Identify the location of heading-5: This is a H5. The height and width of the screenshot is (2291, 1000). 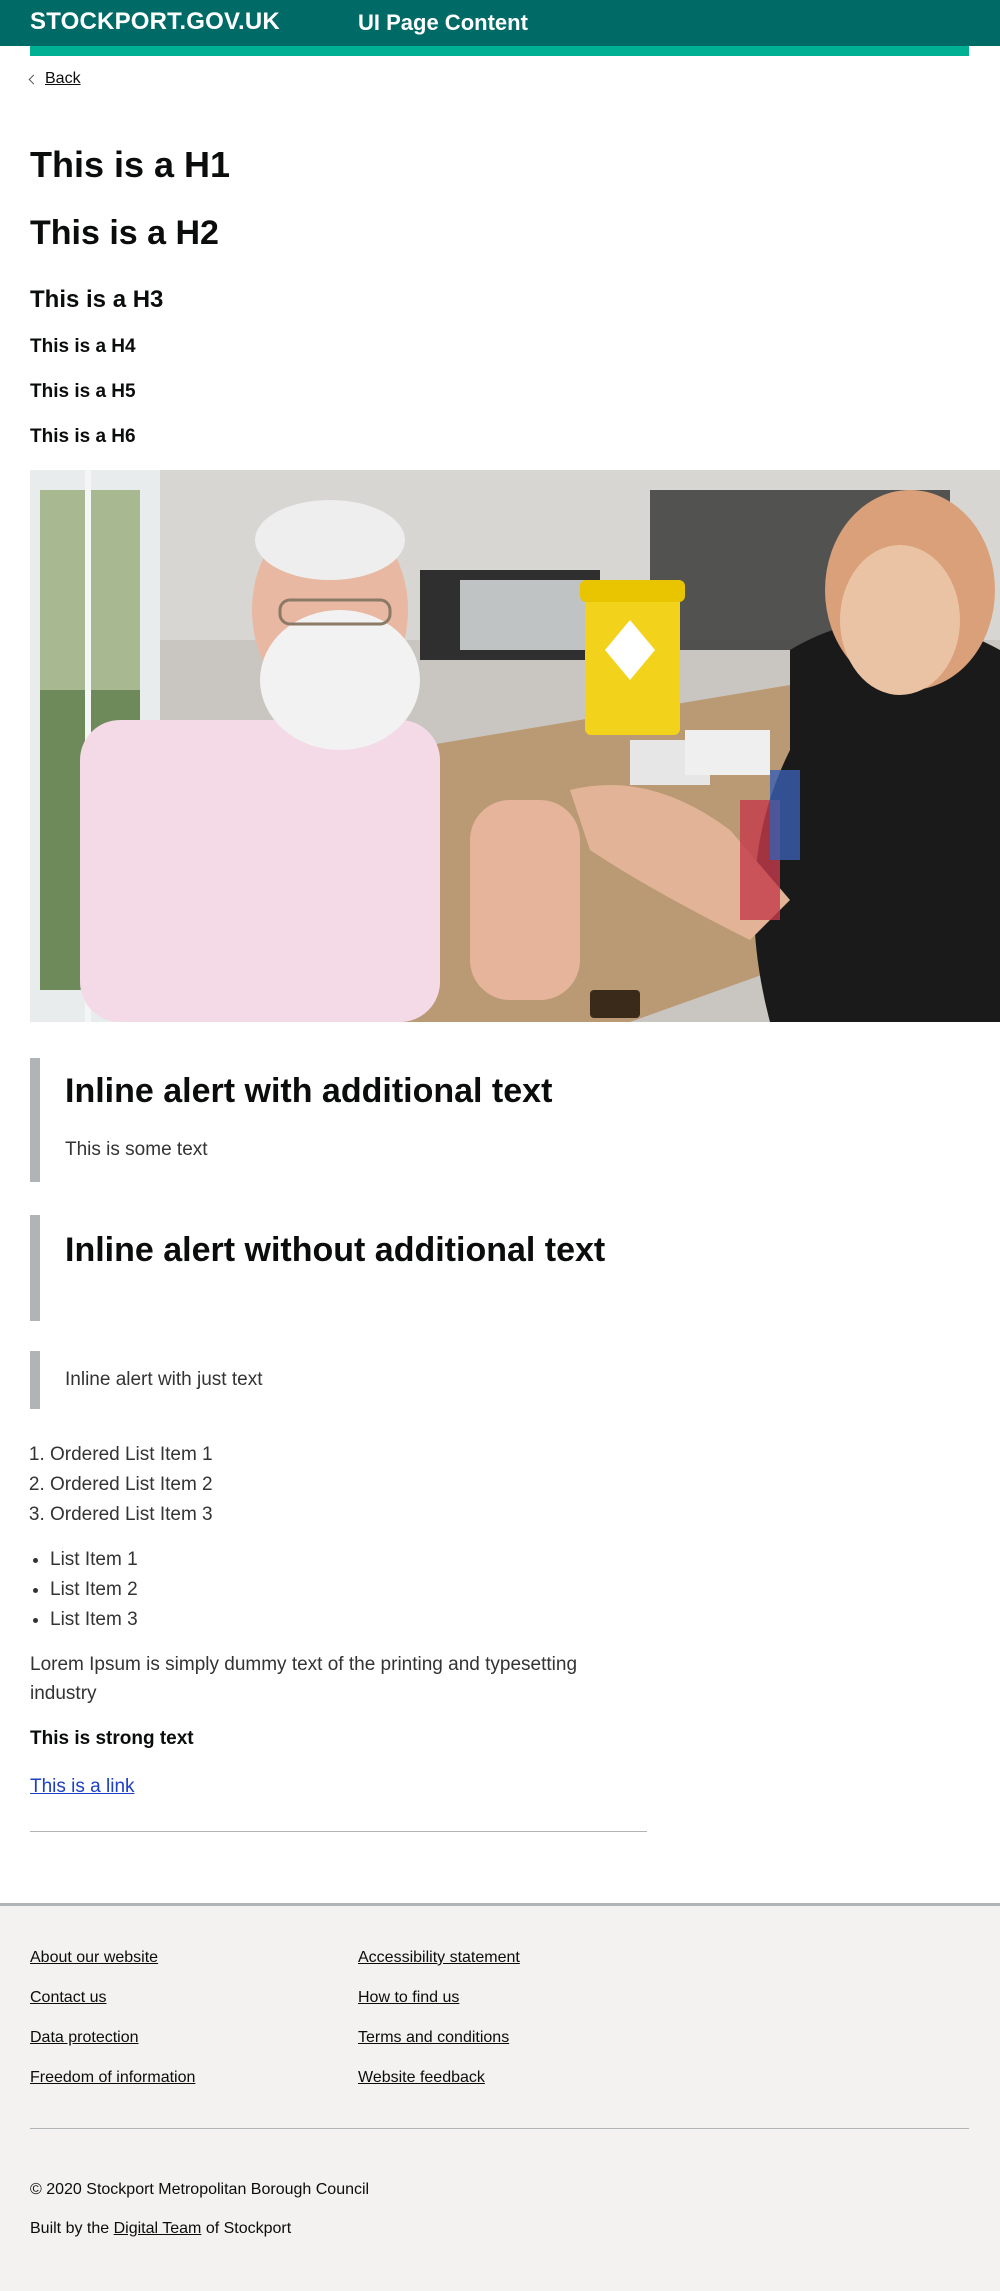
(83, 391).